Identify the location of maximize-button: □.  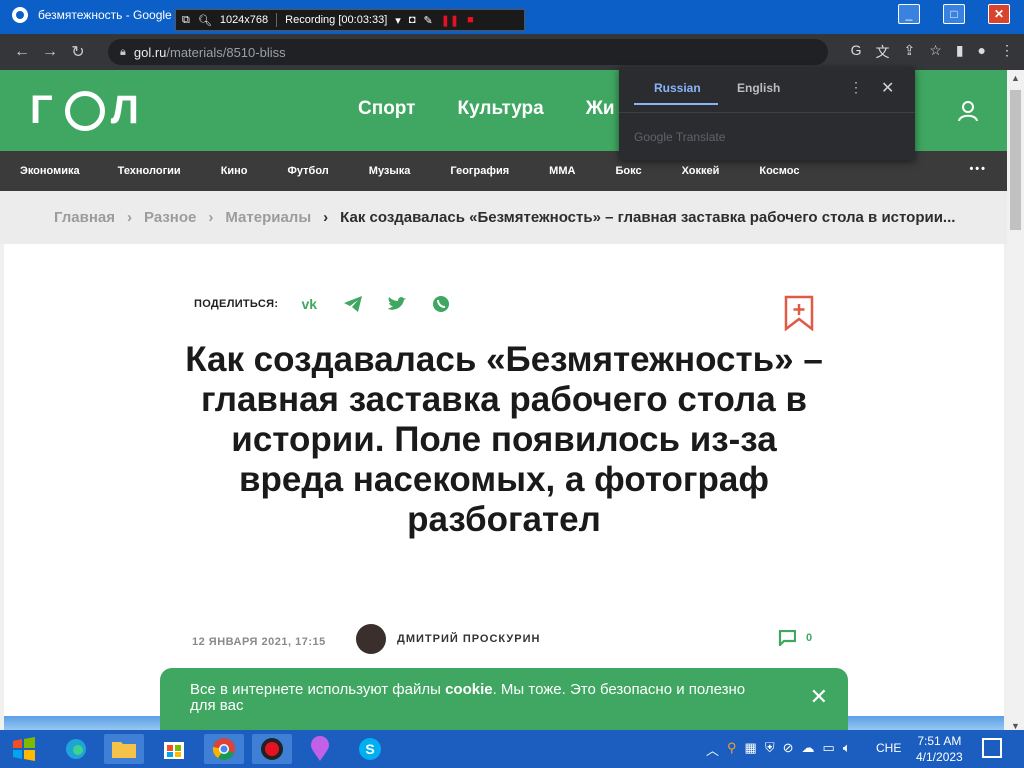
(954, 14).